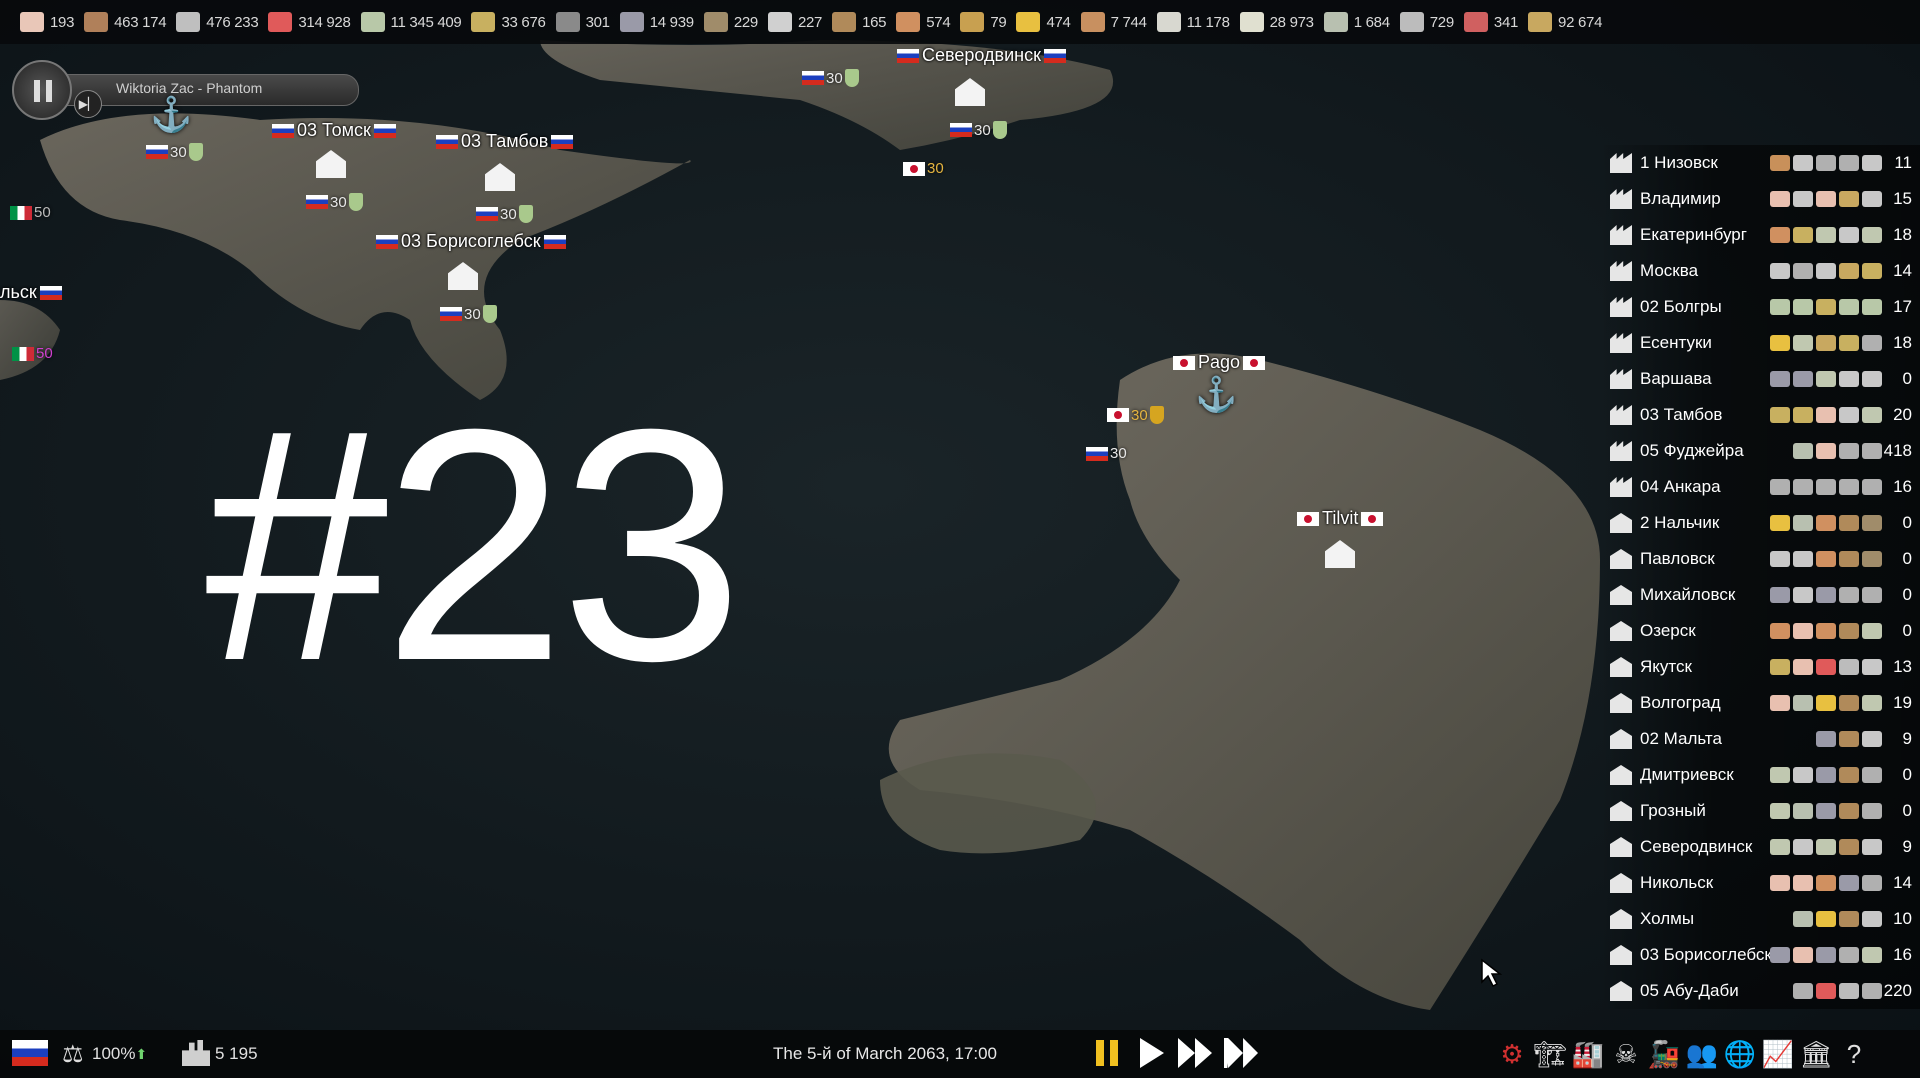 The height and width of the screenshot is (1078, 1920). Describe the element at coordinates (1760, 199) in the screenshot. I see `city-row: Владимир 15` at that location.